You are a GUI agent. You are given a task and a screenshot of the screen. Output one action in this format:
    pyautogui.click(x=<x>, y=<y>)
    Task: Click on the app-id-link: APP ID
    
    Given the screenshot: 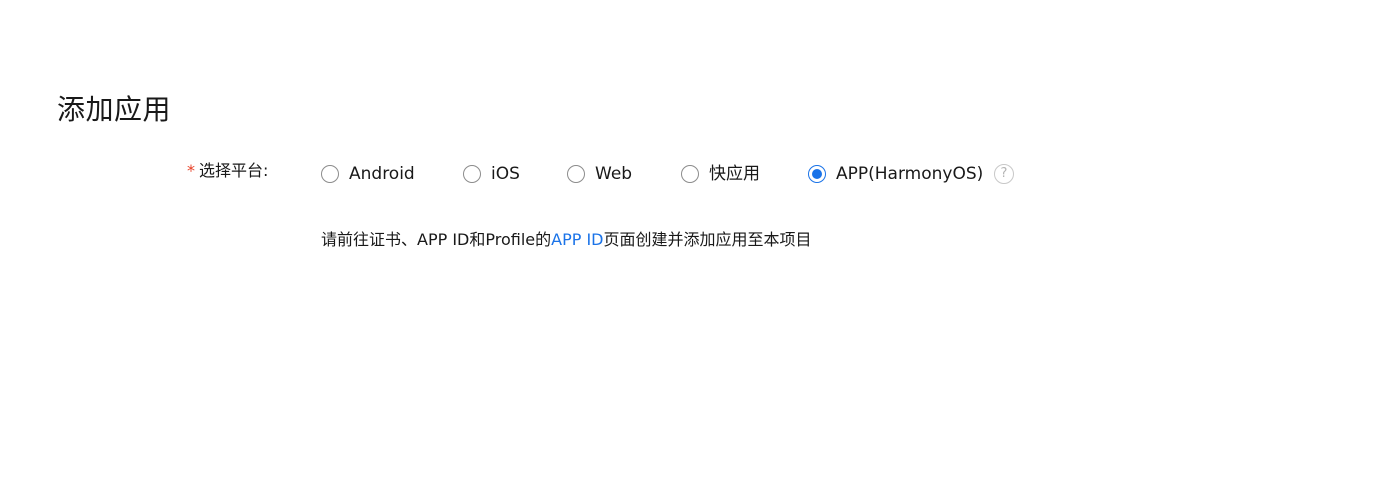 What is the action you would take?
    pyautogui.click(x=577, y=239)
    